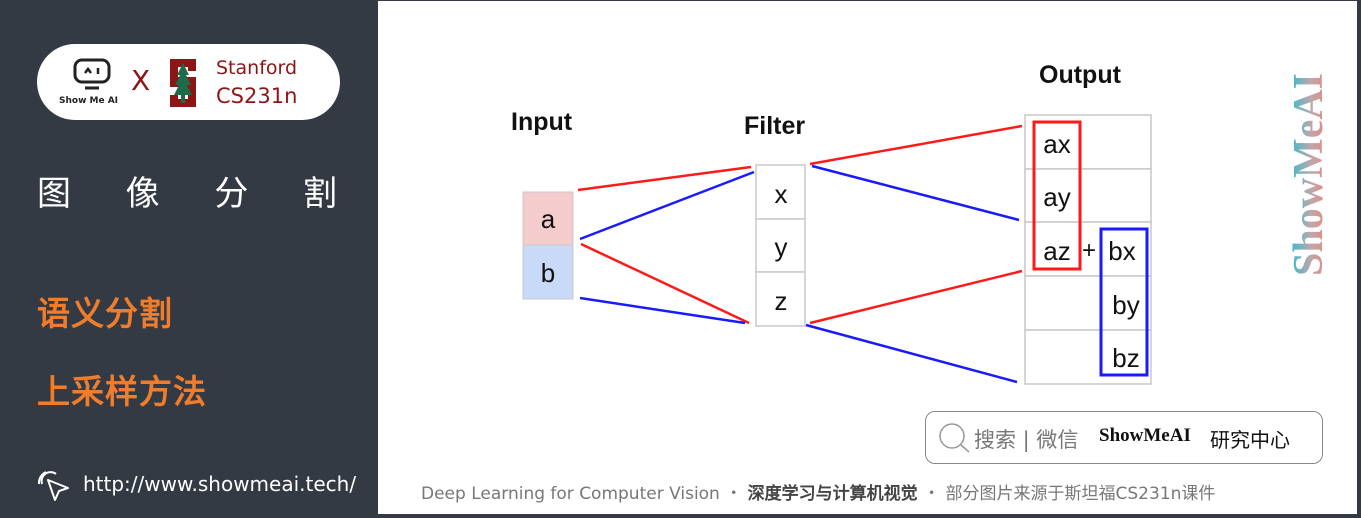 This screenshot has width=1361, height=518. I want to click on search-wechat-label: 搜索 | 微信, so click(1026, 440).